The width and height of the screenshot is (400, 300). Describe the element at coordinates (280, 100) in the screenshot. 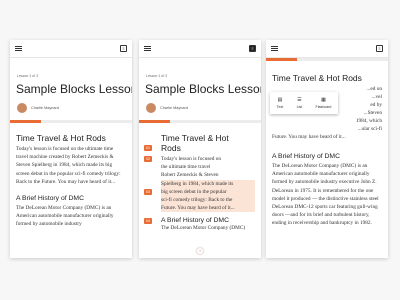

I see `text-icon: ▤` at that location.